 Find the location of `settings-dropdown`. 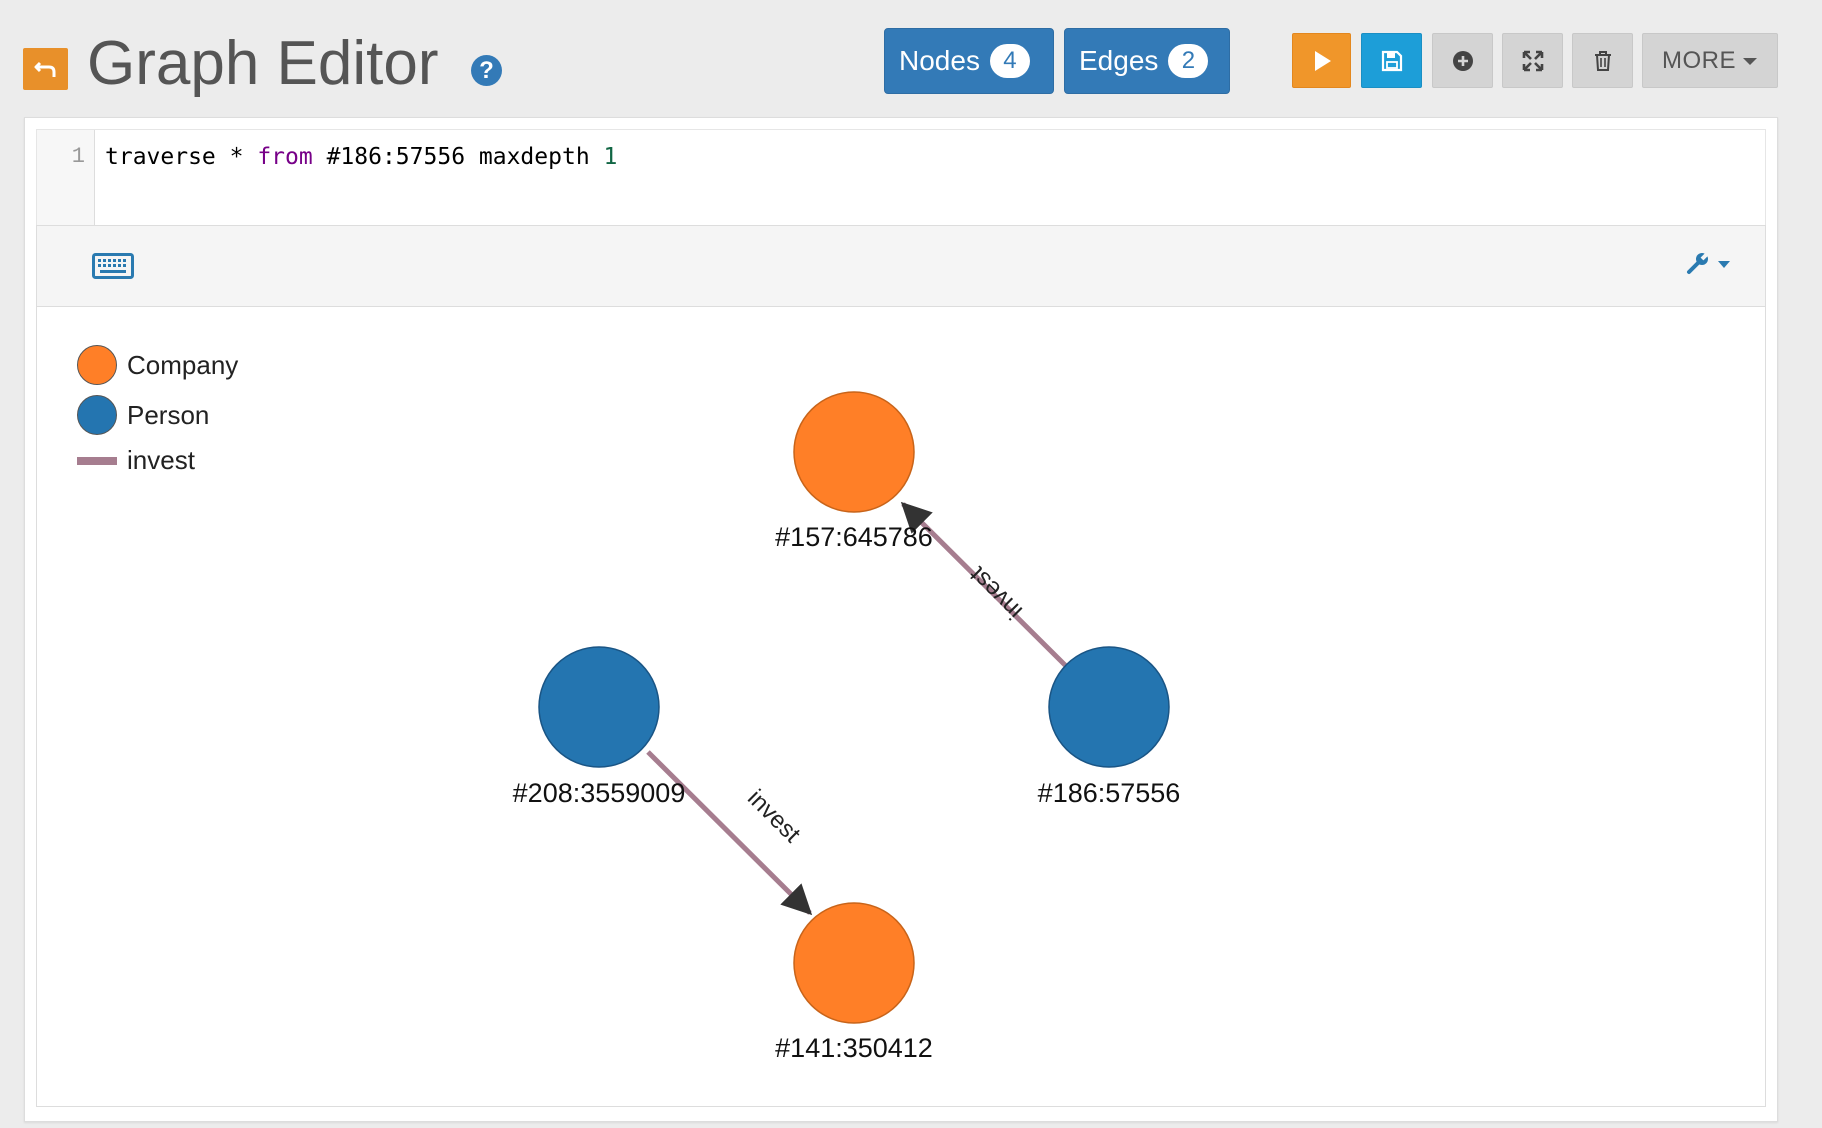

settings-dropdown is located at coordinates (1710, 265).